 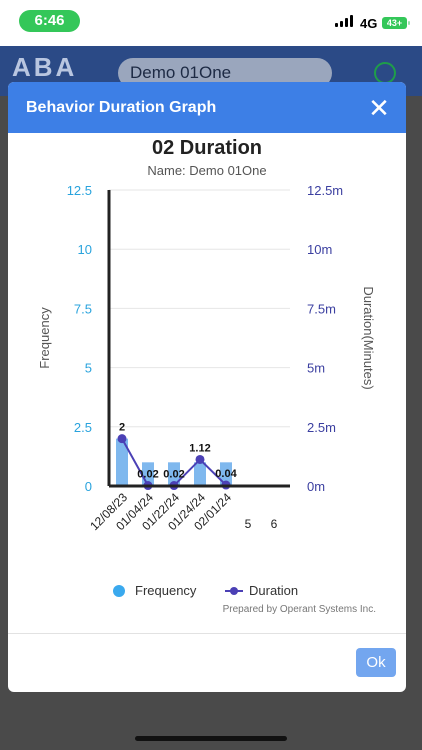 What do you see at coordinates (345, 21) in the screenshot?
I see `signal-icon` at bounding box center [345, 21].